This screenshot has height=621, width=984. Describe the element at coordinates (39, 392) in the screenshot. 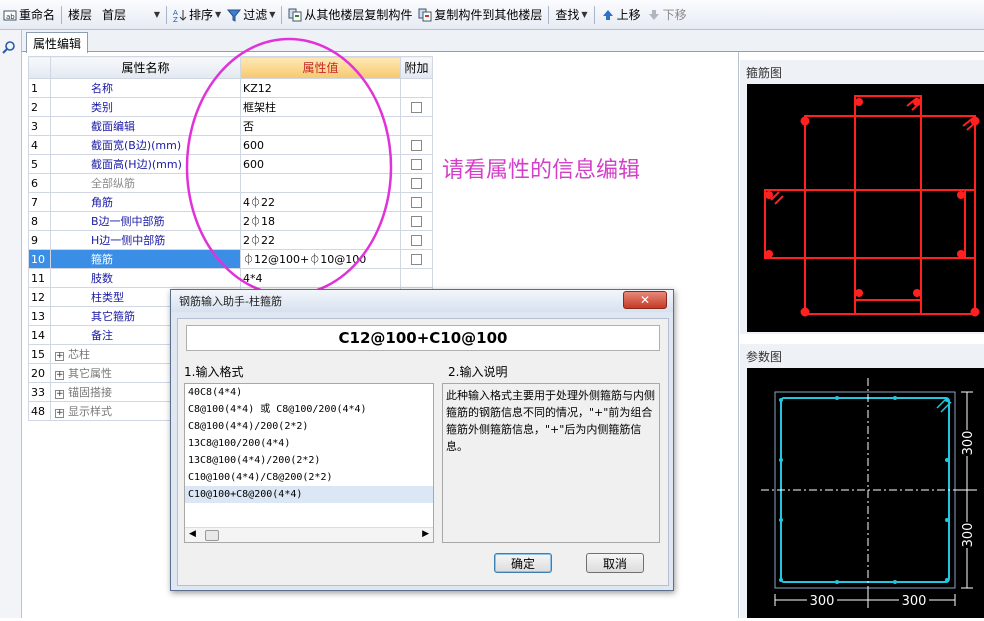

I see `row-number: 33` at that location.